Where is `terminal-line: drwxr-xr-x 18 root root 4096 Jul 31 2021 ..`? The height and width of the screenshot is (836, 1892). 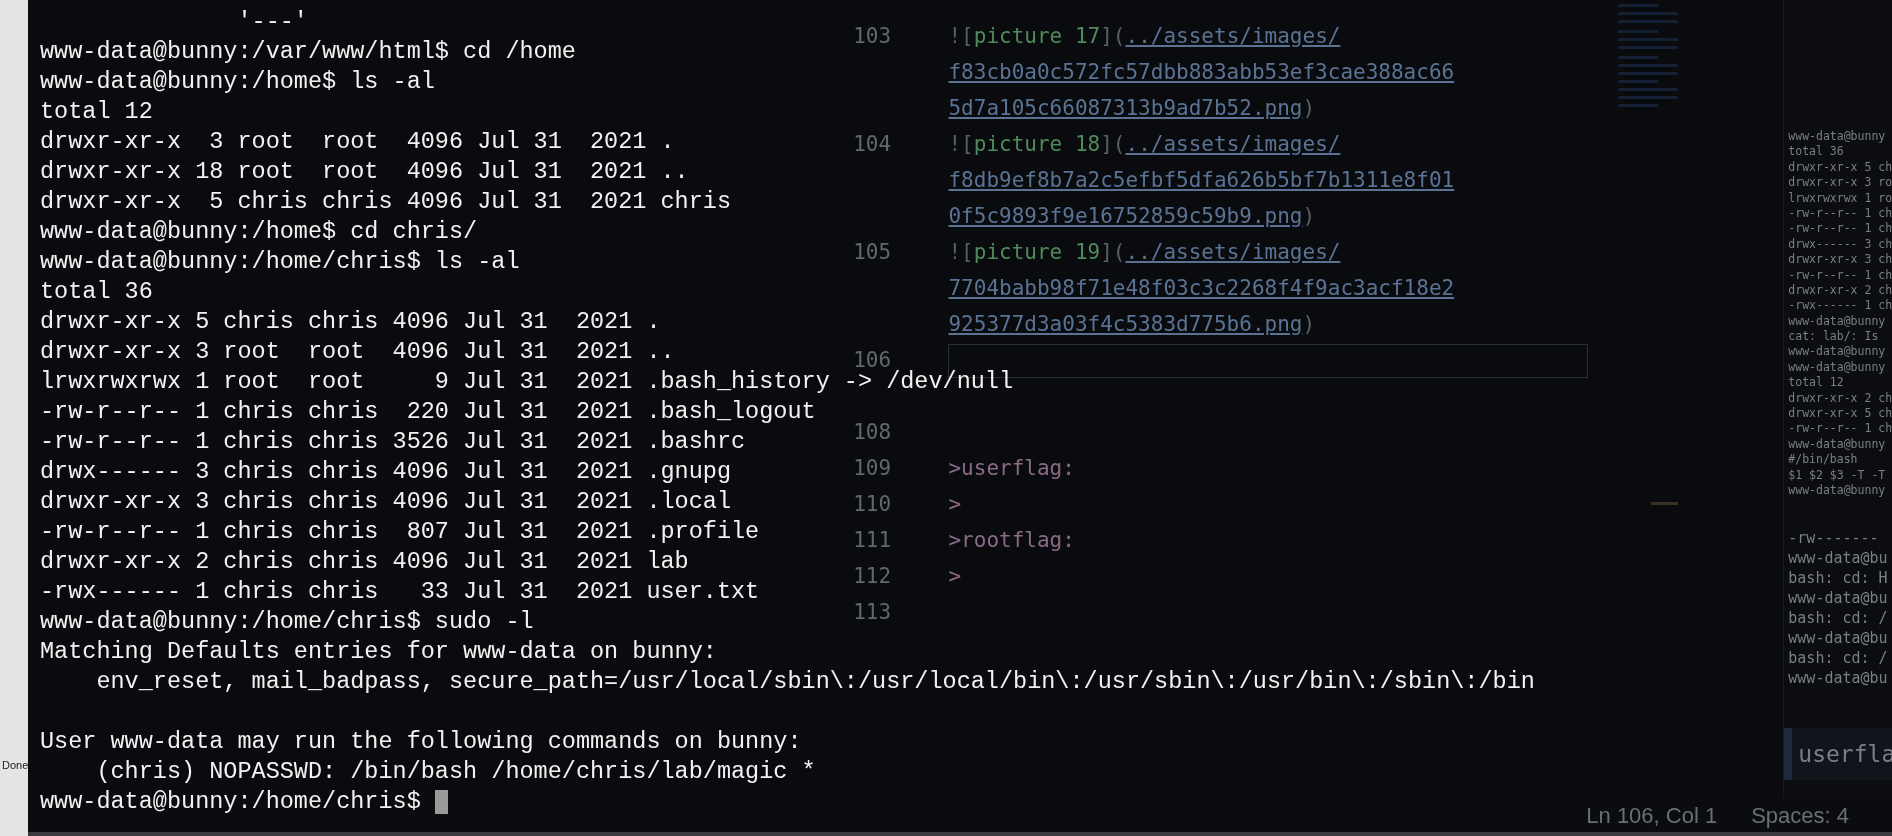 terminal-line: drwxr-xr-x 18 root root 4096 Jul 31 2021 .. is located at coordinates (364, 172).